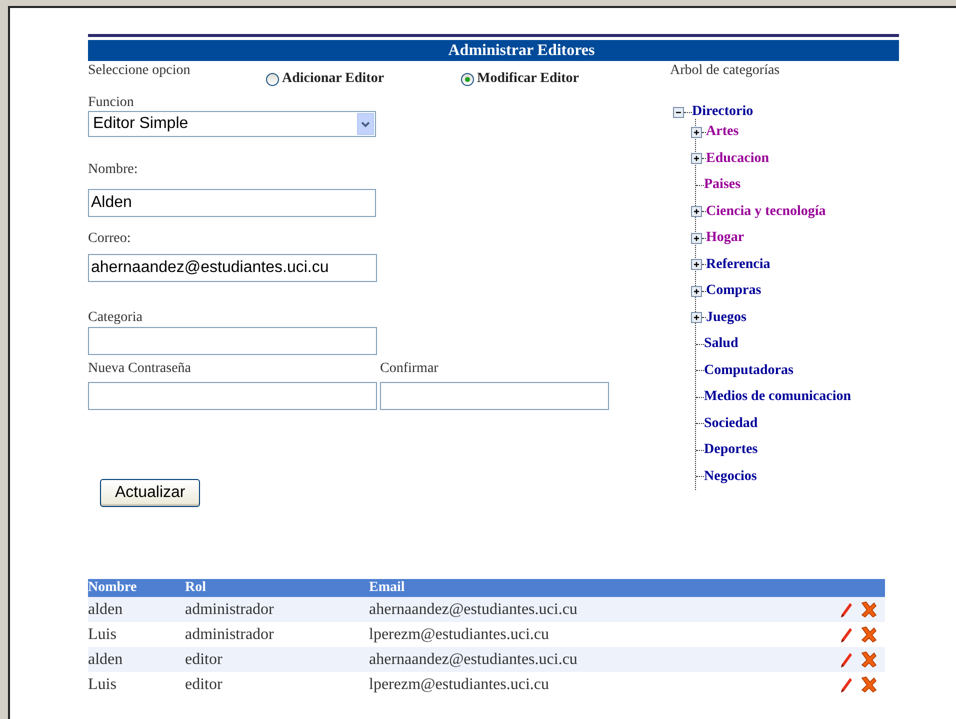  I want to click on tree-item: Hogar, so click(725, 238).